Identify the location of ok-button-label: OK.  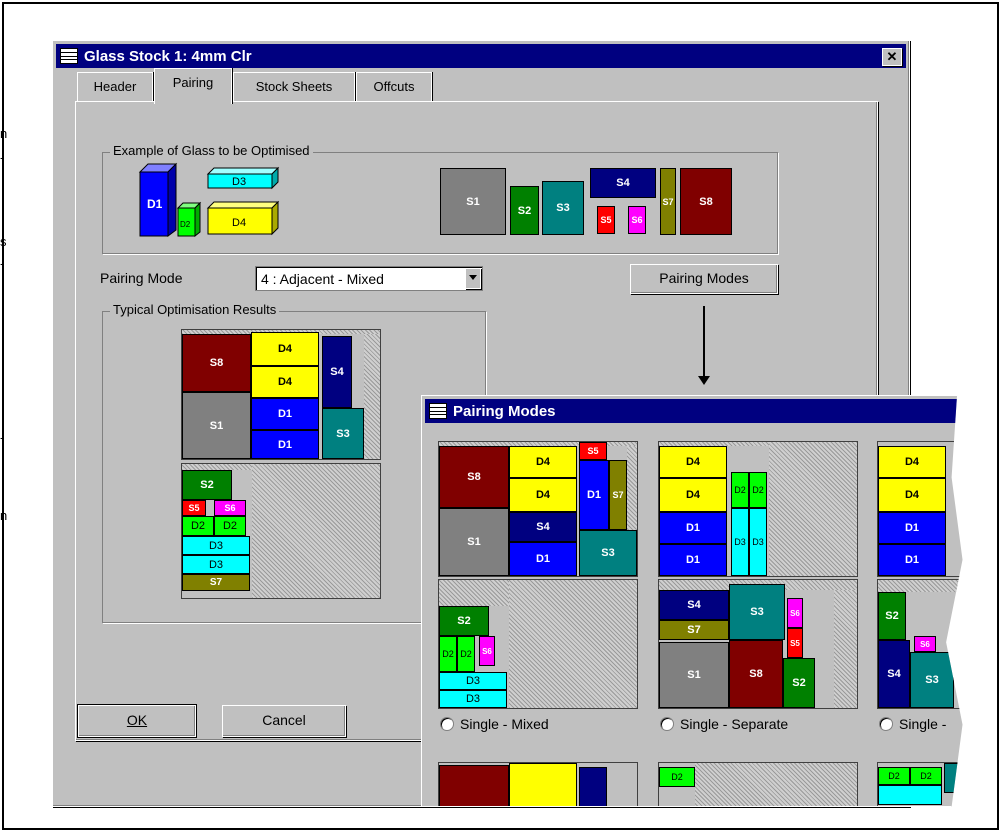
(137, 720).